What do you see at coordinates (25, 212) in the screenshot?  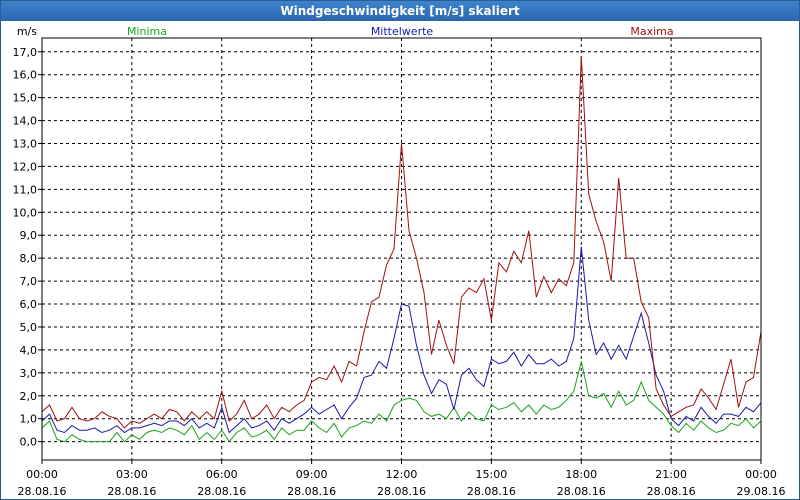 I see `y-tick-label: 10,0` at bounding box center [25, 212].